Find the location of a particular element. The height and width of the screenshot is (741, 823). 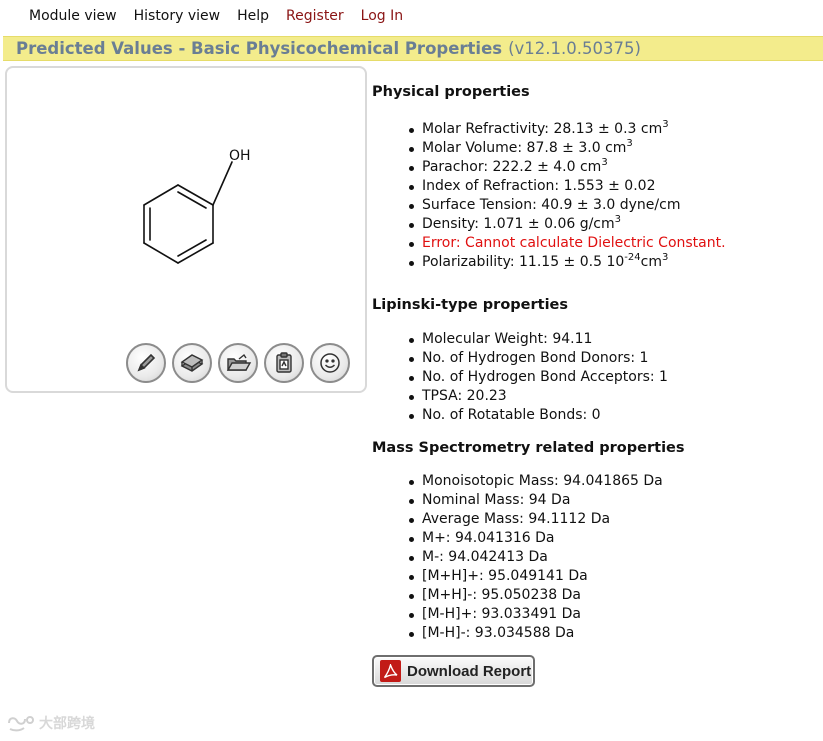

smiley-icon is located at coordinates (330, 363).